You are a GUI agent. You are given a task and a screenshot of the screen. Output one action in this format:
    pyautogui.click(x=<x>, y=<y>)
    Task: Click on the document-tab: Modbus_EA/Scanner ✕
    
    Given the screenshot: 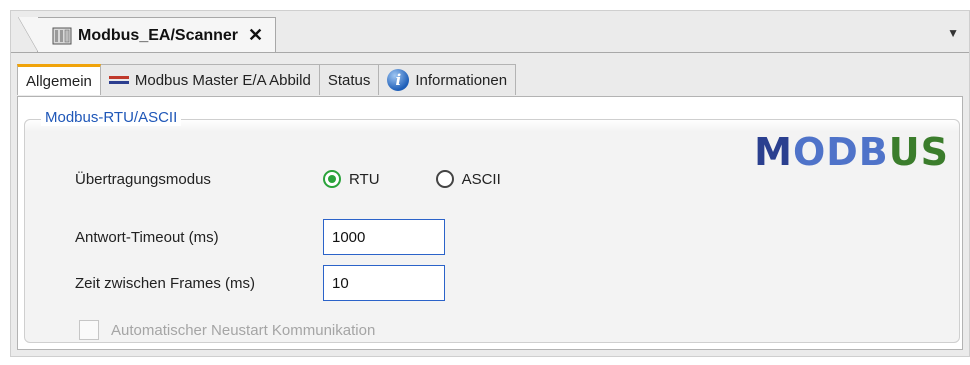 What is the action you would take?
    pyautogui.click(x=147, y=35)
    